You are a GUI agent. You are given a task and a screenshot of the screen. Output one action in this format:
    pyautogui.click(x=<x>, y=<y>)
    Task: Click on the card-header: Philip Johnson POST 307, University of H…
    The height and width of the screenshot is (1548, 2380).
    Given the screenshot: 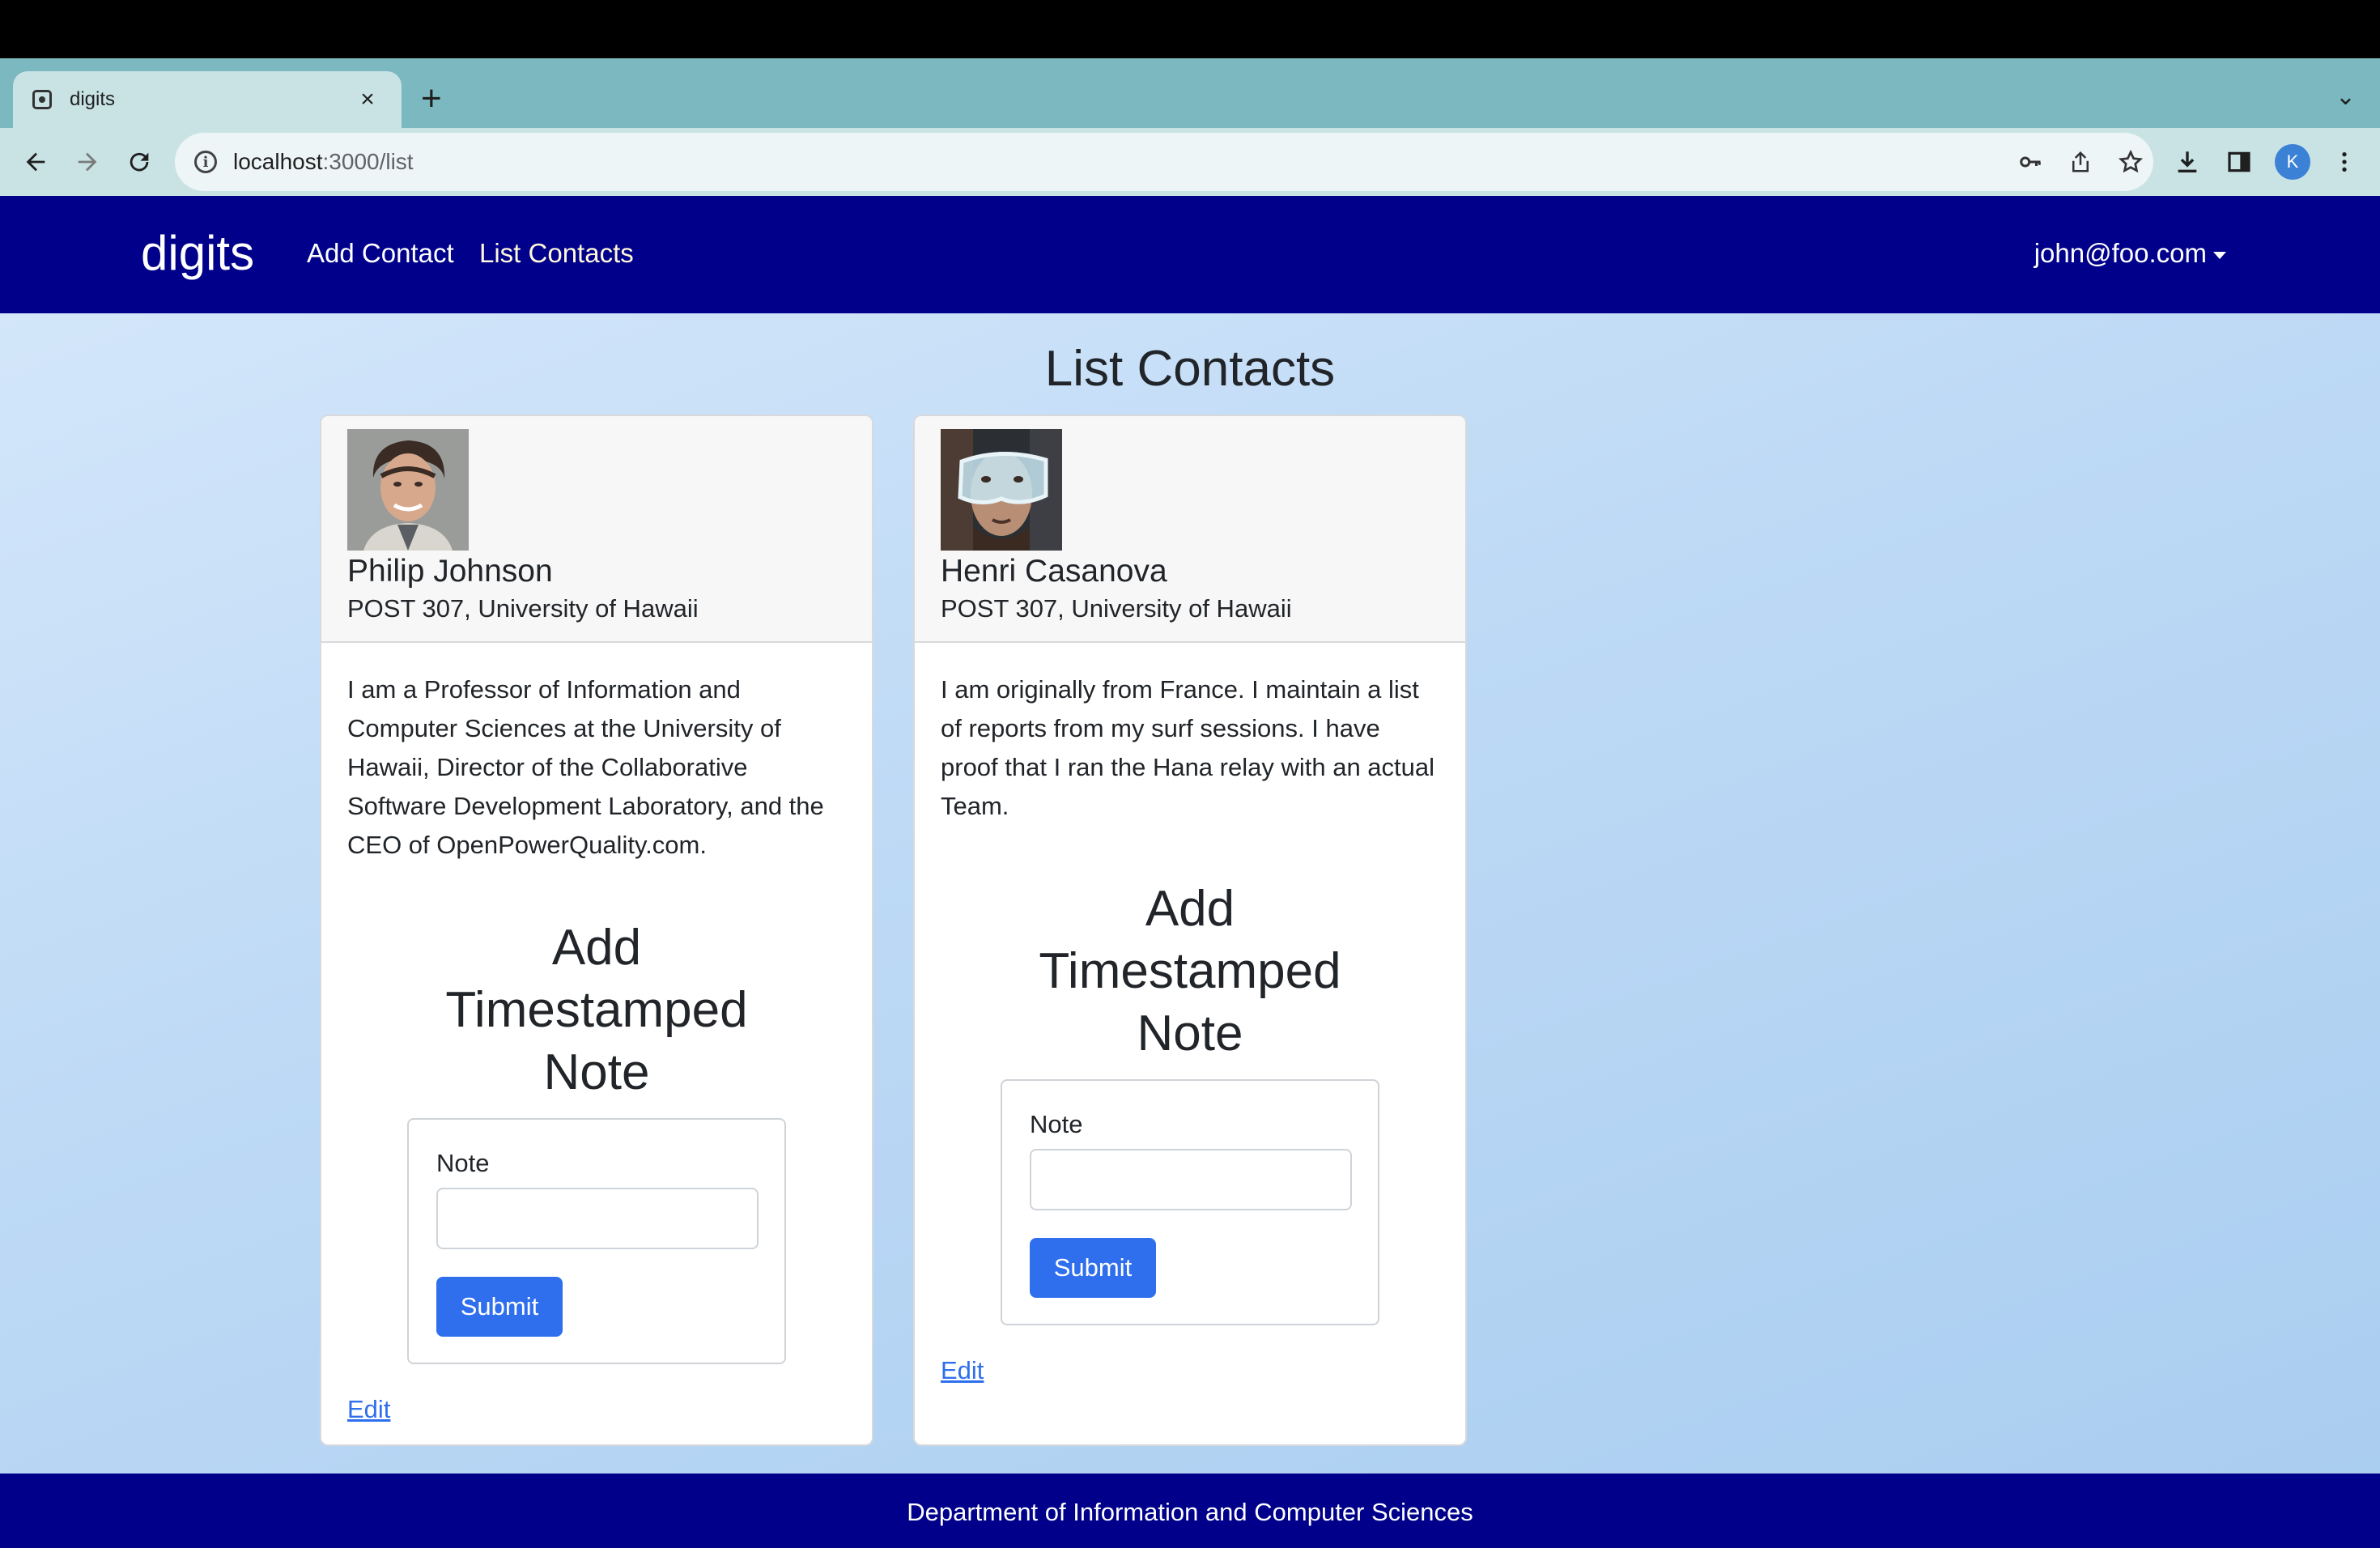 What is the action you would take?
    pyautogui.click(x=596, y=529)
    